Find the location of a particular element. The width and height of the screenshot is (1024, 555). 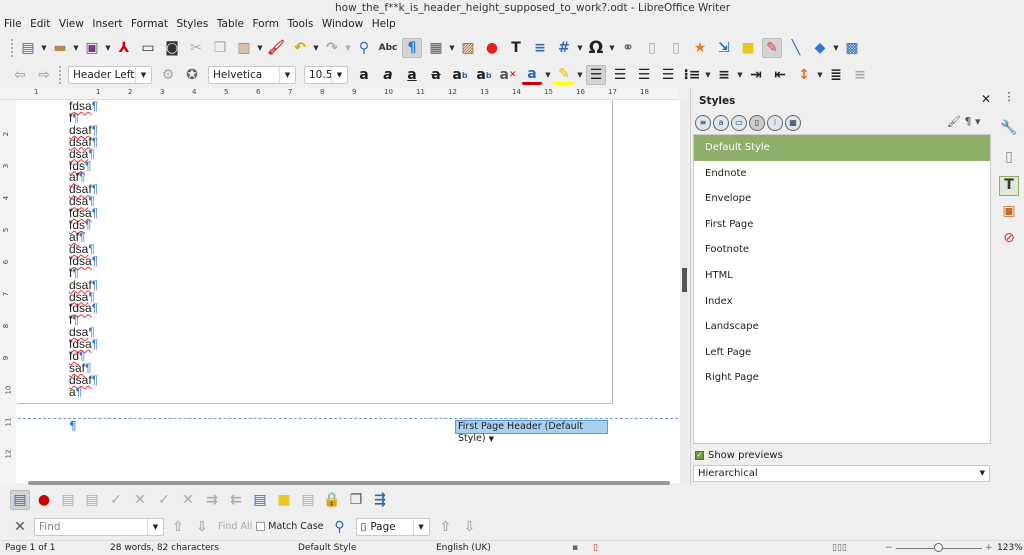

new-dropdown: ▼ is located at coordinates (44, 48).